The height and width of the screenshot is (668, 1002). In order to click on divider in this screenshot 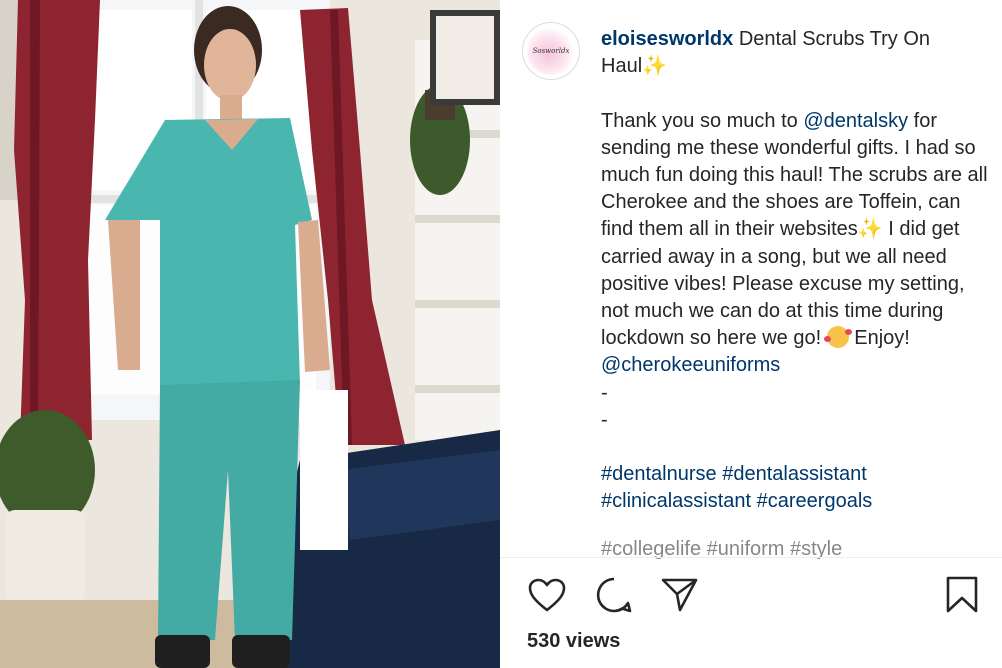, I will do `click(751, 557)`.